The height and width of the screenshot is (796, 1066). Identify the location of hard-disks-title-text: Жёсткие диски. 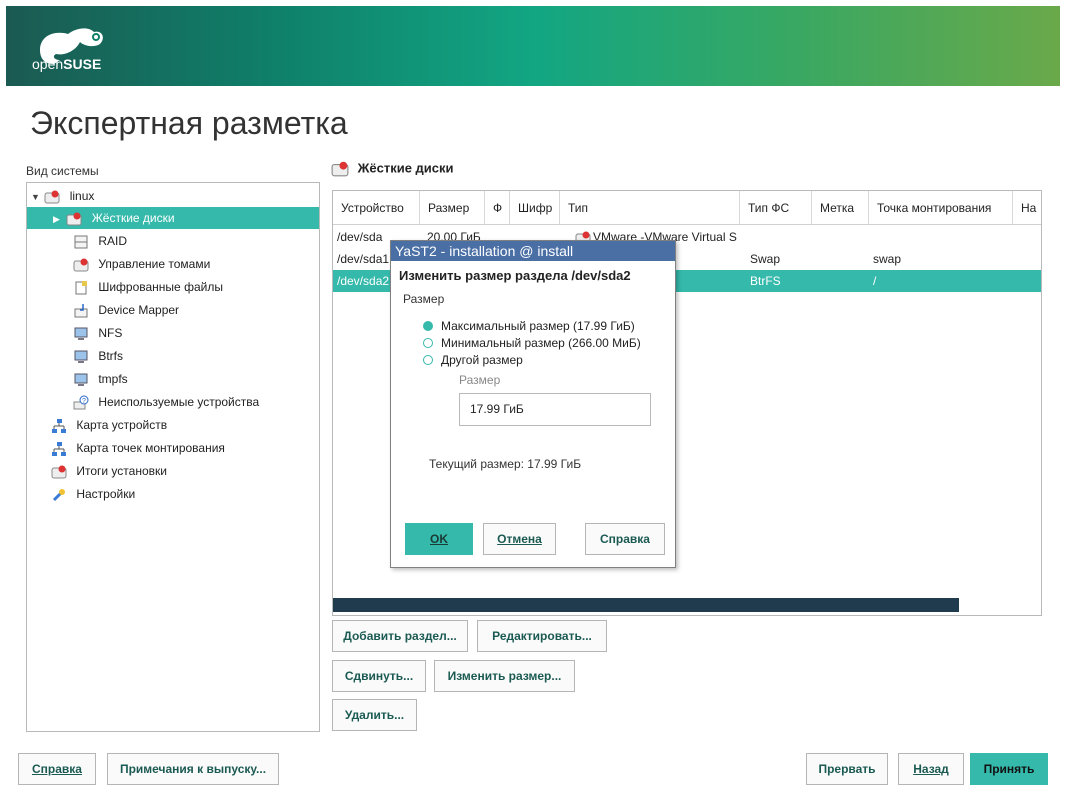
(405, 168).